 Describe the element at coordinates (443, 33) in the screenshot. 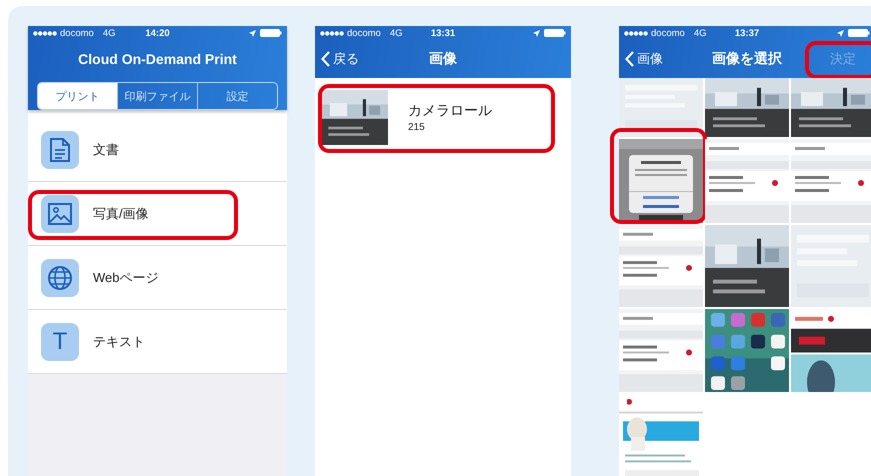

I see `status-time: 13:31` at that location.